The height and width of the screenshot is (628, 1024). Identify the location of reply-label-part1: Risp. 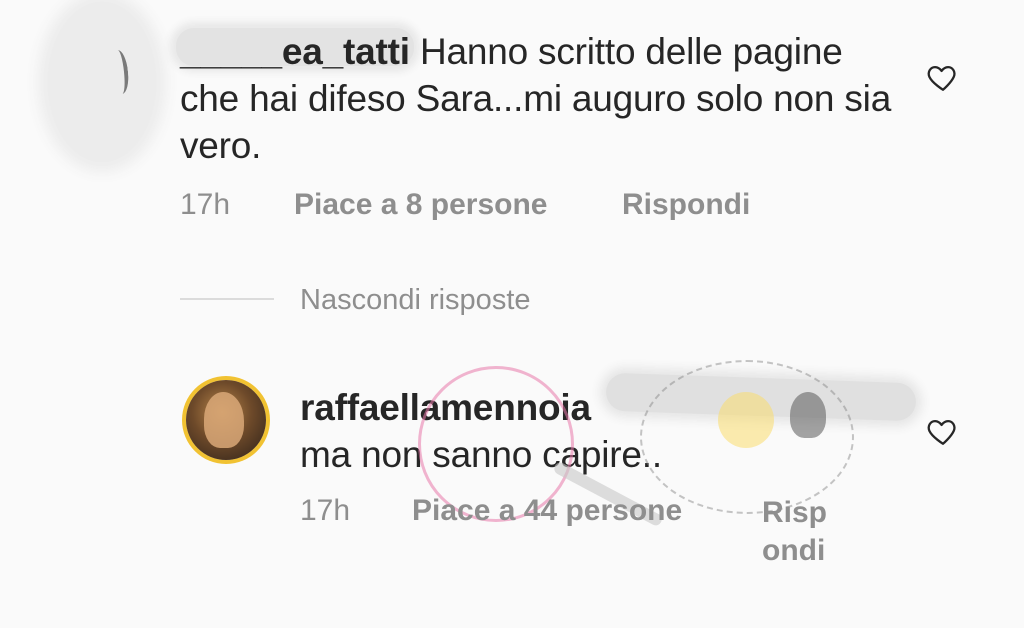
(795, 512).